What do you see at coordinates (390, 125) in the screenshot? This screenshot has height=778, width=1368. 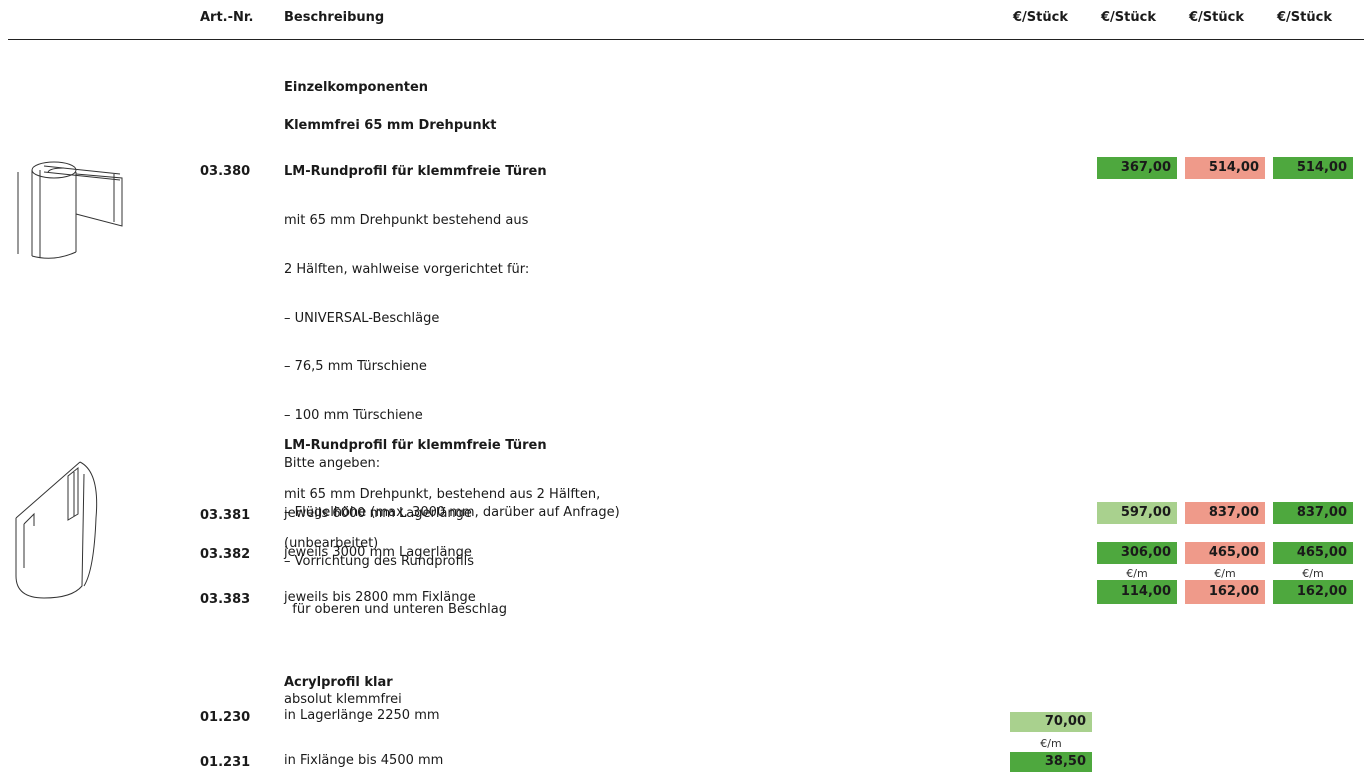 I see `subsection-title: Klemmfrei 65 mm Drehpunkt` at bounding box center [390, 125].